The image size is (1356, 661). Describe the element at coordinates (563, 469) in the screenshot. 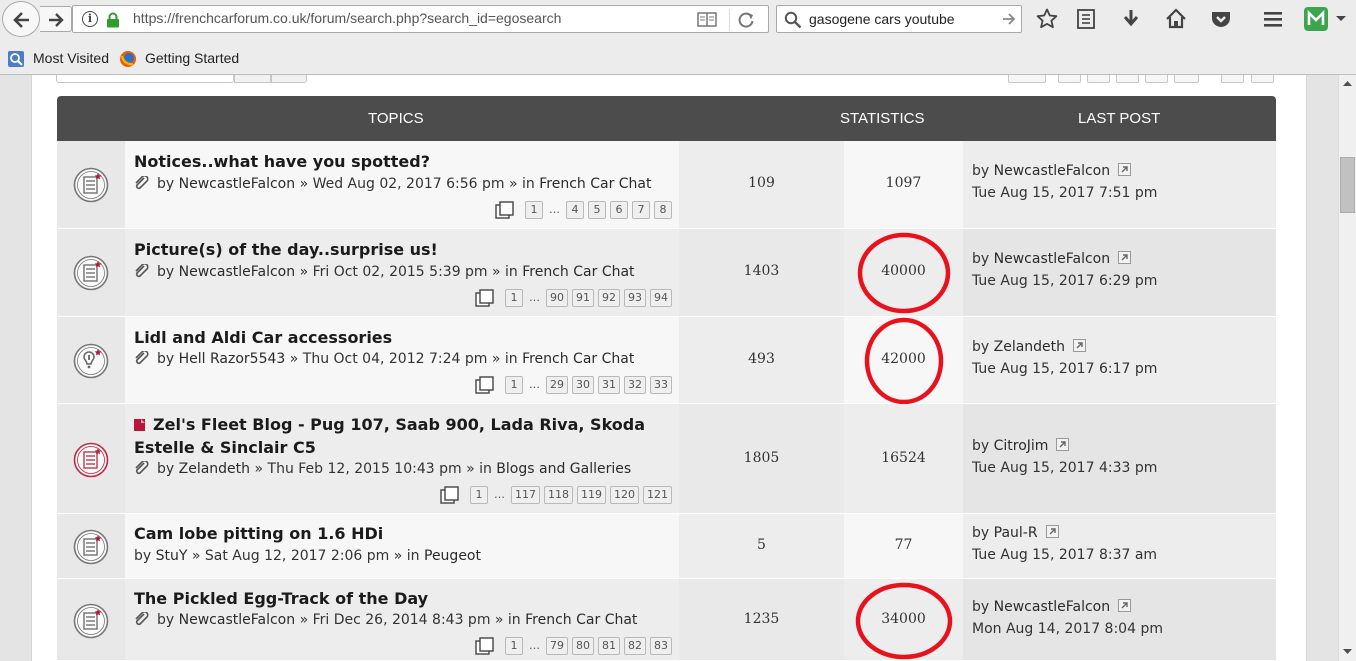

I see `forum-link: Blogs and Galleries` at that location.